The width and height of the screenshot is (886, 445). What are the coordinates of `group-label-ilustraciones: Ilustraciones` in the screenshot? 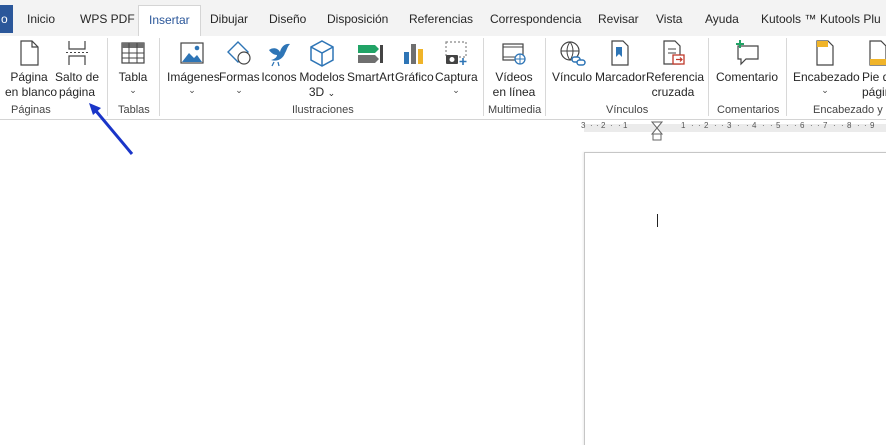 It's located at (323, 110).